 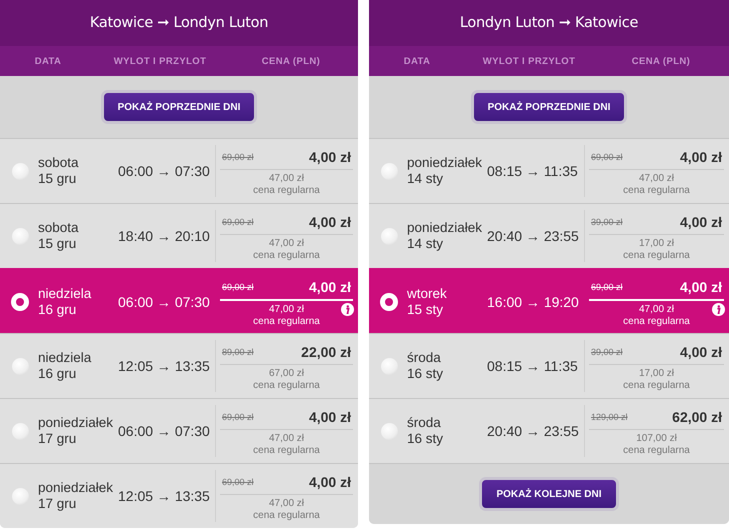 I want to click on regular-price: 107,00 zł, so click(x=656, y=439).